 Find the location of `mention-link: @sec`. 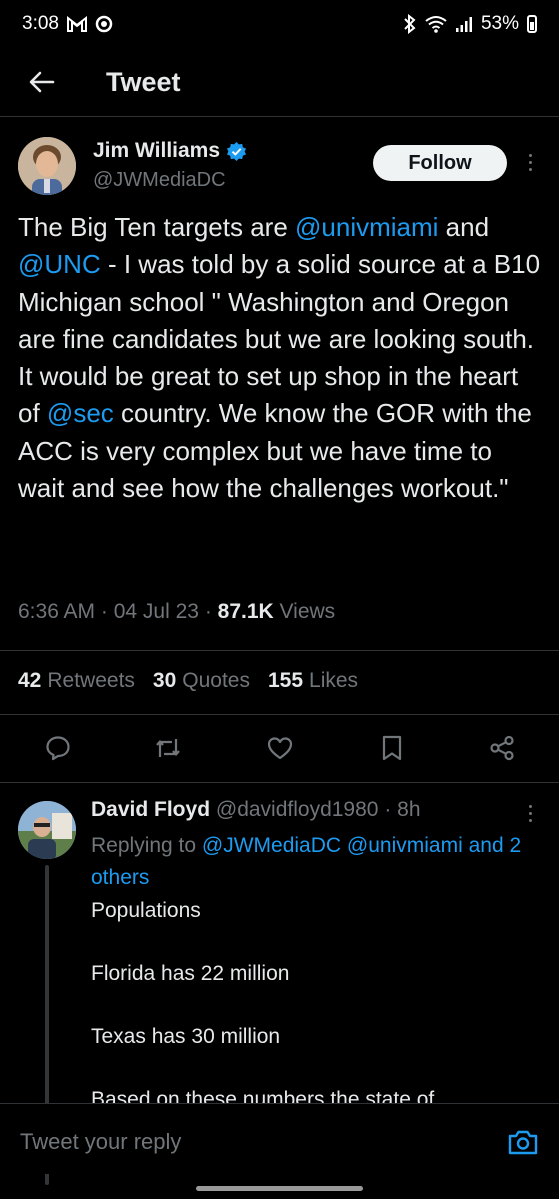

mention-link: @sec is located at coordinates (80, 413).